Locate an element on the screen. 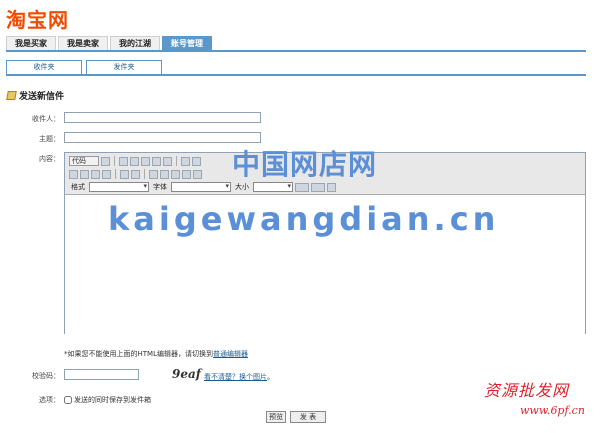 The width and height of the screenshot is (600, 433). font-label: 字体 is located at coordinates (160, 187).